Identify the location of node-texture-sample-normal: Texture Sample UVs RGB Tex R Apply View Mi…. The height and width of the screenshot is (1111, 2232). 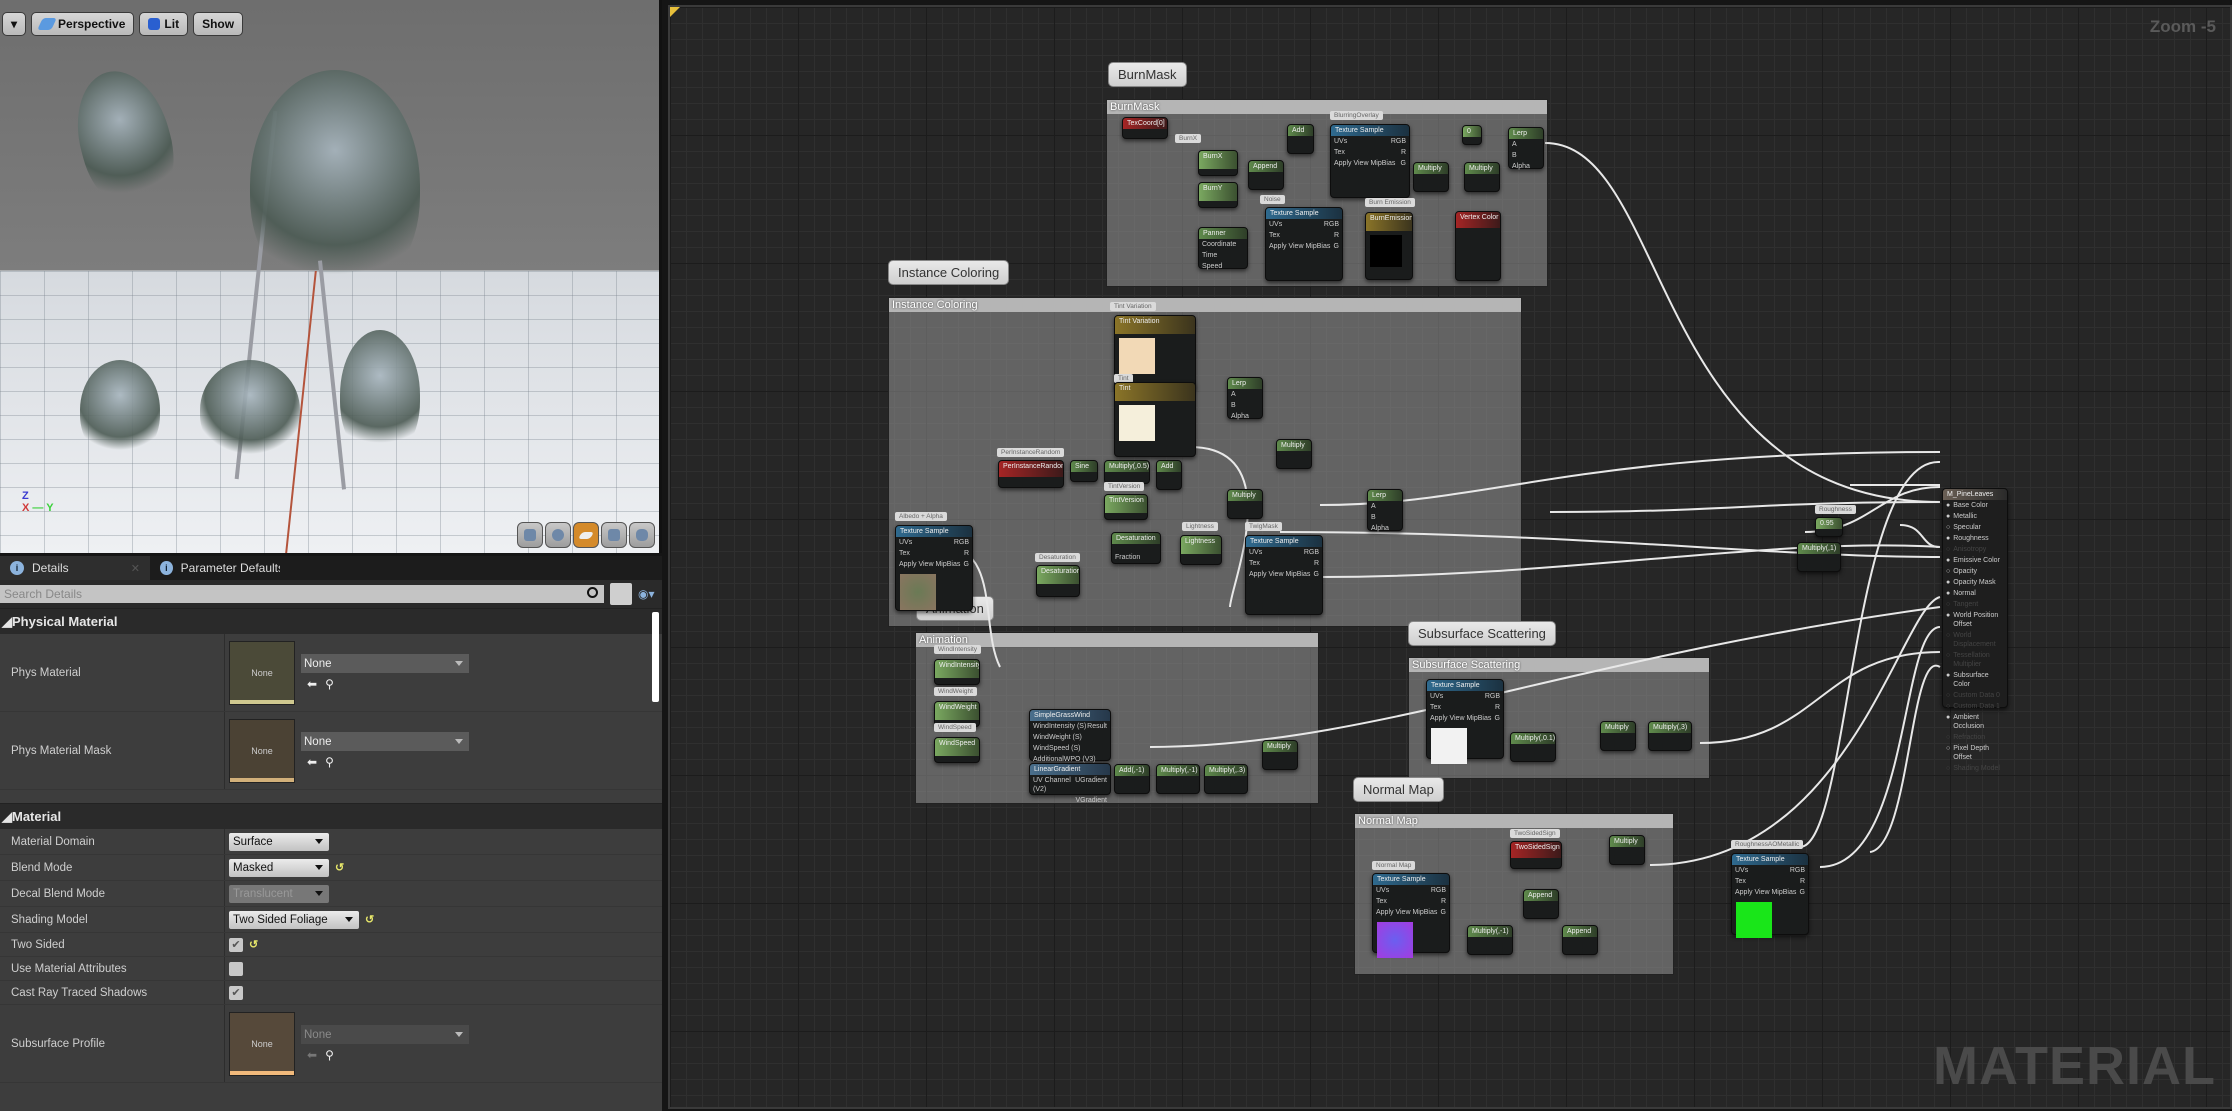
(1411, 915).